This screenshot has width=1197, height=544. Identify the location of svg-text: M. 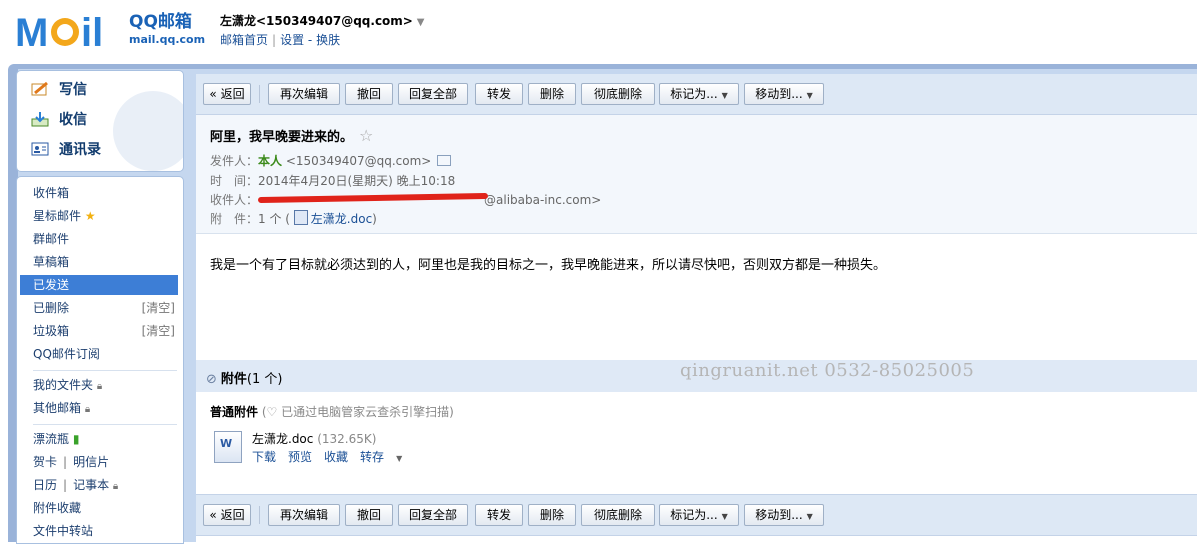
(31, 31).